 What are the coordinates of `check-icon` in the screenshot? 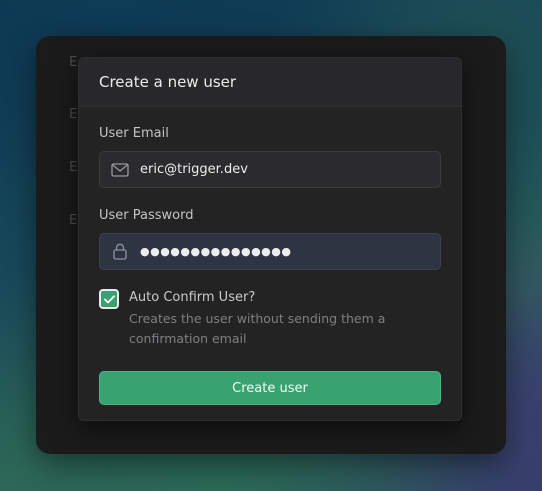 It's located at (109, 298).